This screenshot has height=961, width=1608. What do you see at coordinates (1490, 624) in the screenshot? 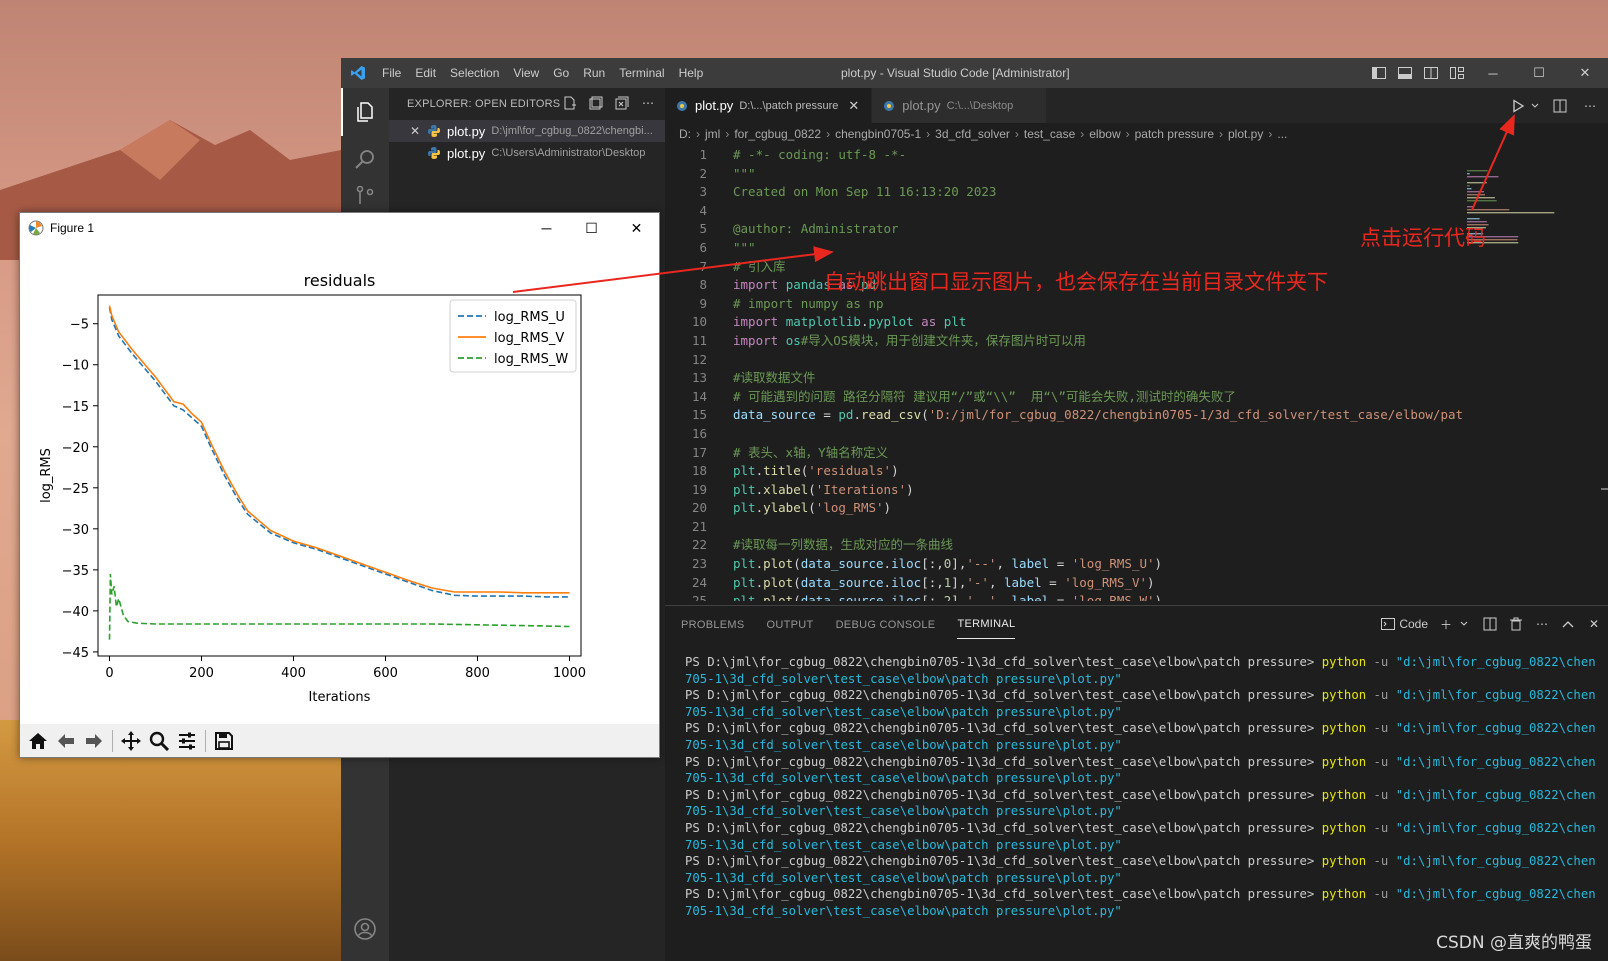
I see `split-terminal-icon` at bounding box center [1490, 624].